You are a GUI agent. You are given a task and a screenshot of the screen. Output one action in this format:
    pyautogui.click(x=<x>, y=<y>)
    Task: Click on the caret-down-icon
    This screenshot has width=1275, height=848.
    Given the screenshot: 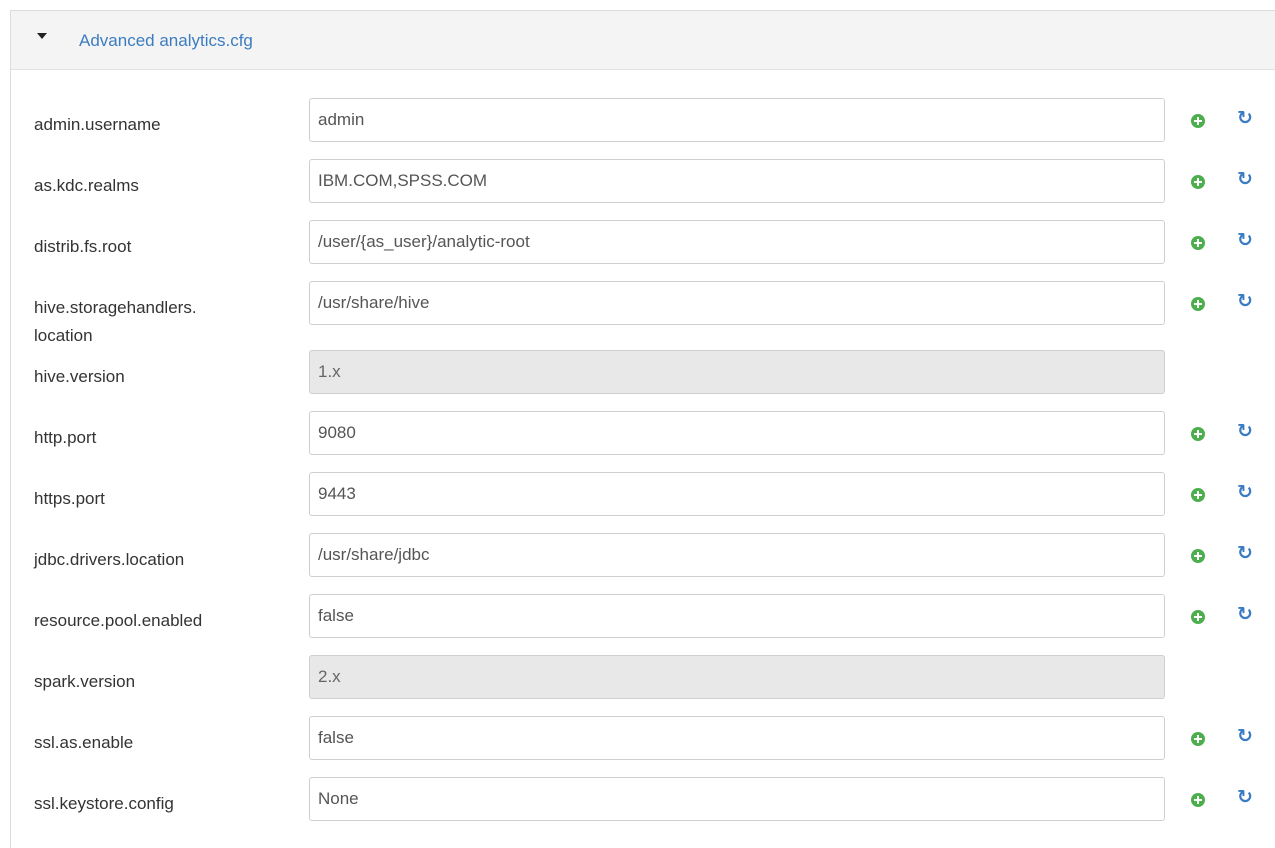 What is the action you would take?
    pyautogui.click(x=42, y=36)
    